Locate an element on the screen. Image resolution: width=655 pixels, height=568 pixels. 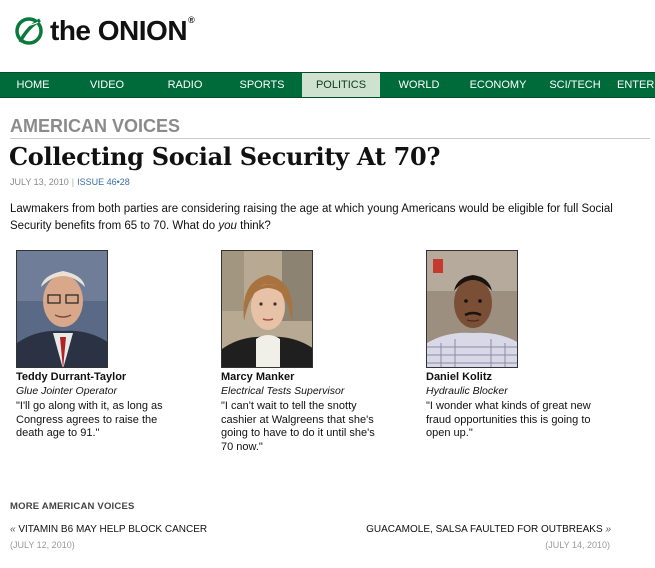
onion-leaf-icon is located at coordinates (29, 31).